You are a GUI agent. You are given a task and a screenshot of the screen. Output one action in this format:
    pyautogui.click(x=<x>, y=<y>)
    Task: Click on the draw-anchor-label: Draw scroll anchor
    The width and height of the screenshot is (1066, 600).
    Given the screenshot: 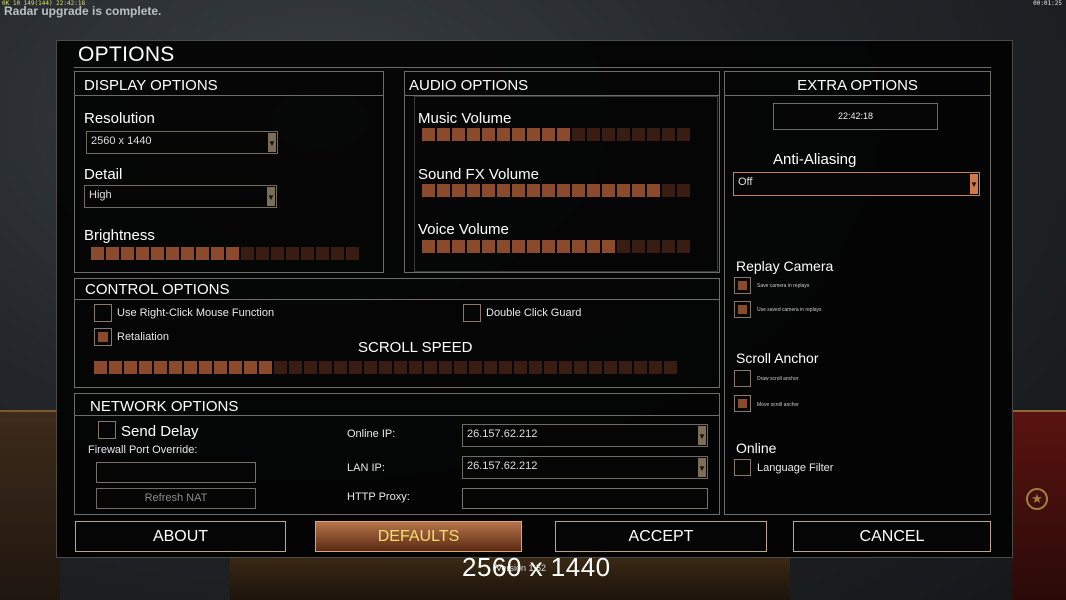 What is the action you would take?
    pyautogui.click(x=778, y=379)
    